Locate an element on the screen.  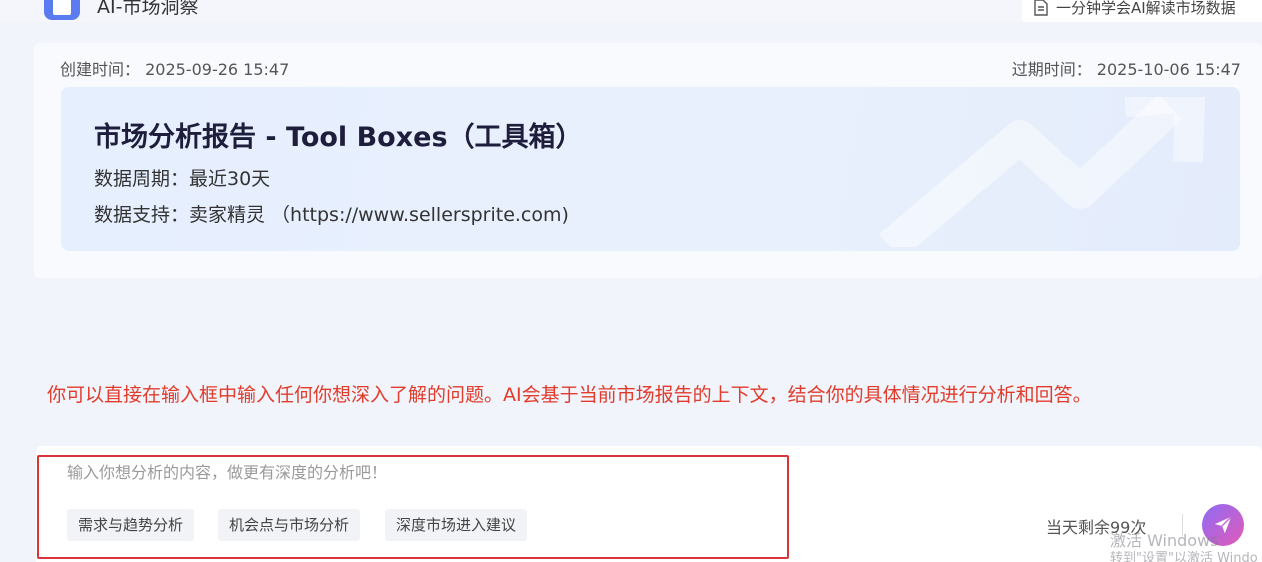
top-bar: AI-市场洞察 一分钟学会AI解读市场数据 is located at coordinates (631, 11).